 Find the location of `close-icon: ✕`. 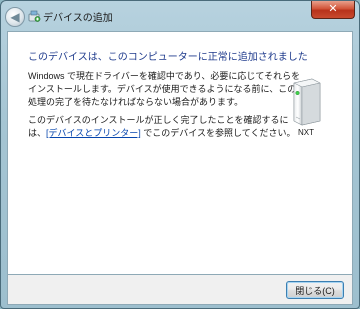

close-icon: ✕ is located at coordinates (333, 9).